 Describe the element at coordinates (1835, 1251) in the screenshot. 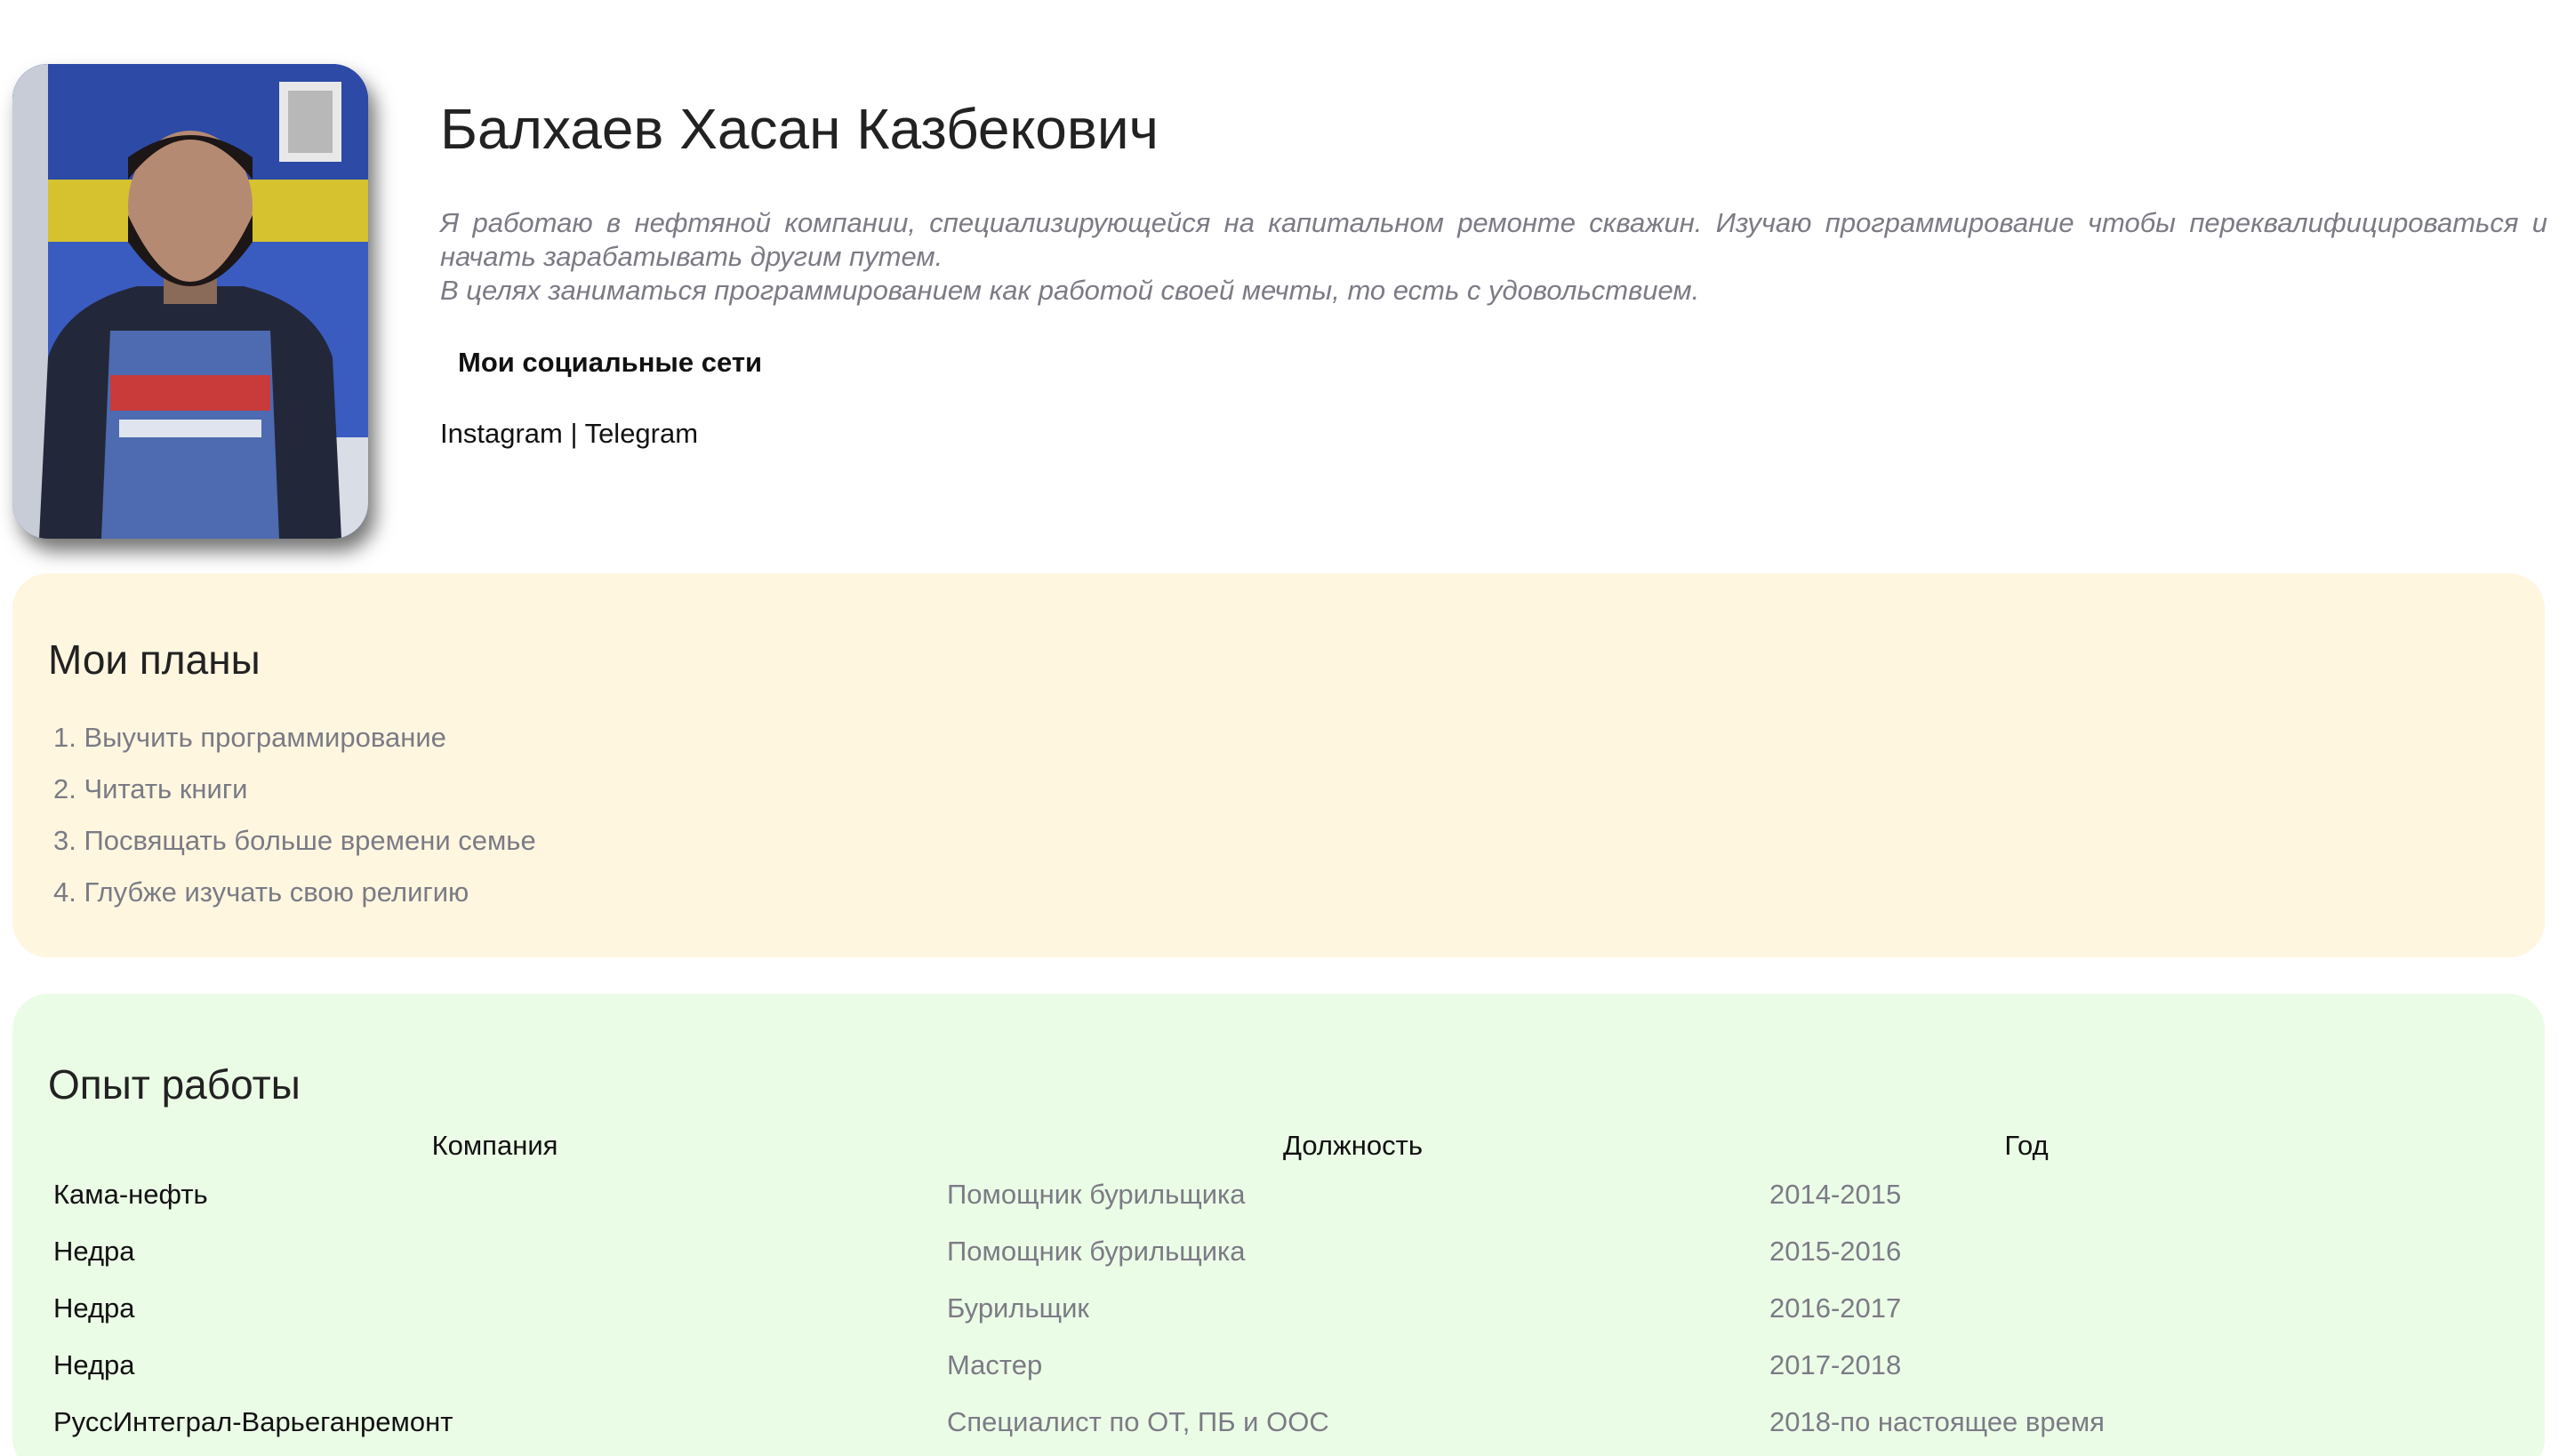

I see `cell-year: 2015-2016` at that location.